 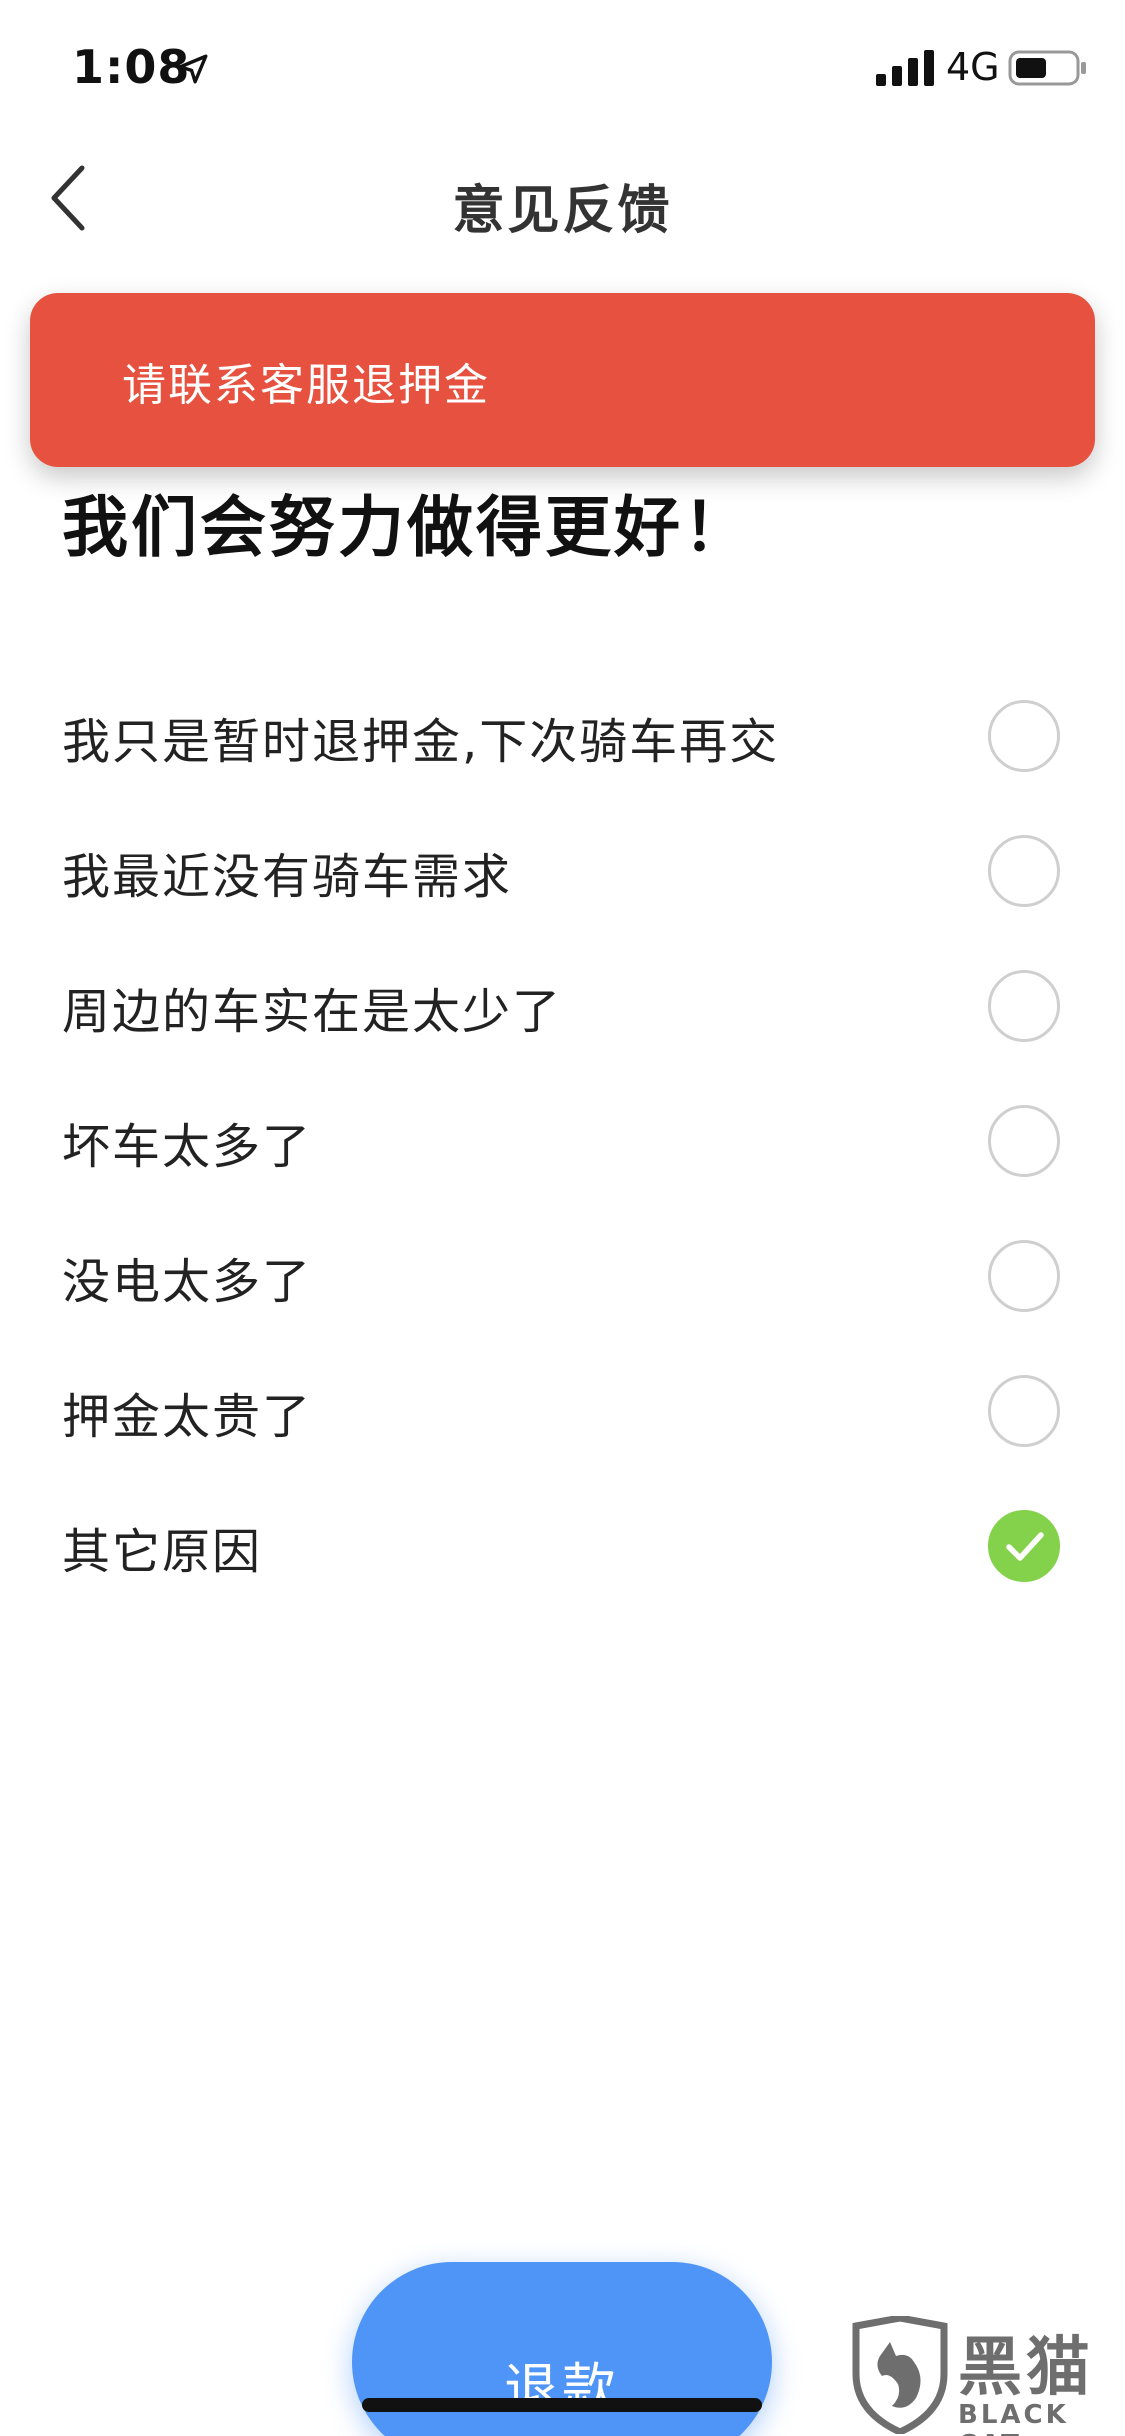 I want to click on reason-item-4: 没电太多了, so click(x=562, y=1275).